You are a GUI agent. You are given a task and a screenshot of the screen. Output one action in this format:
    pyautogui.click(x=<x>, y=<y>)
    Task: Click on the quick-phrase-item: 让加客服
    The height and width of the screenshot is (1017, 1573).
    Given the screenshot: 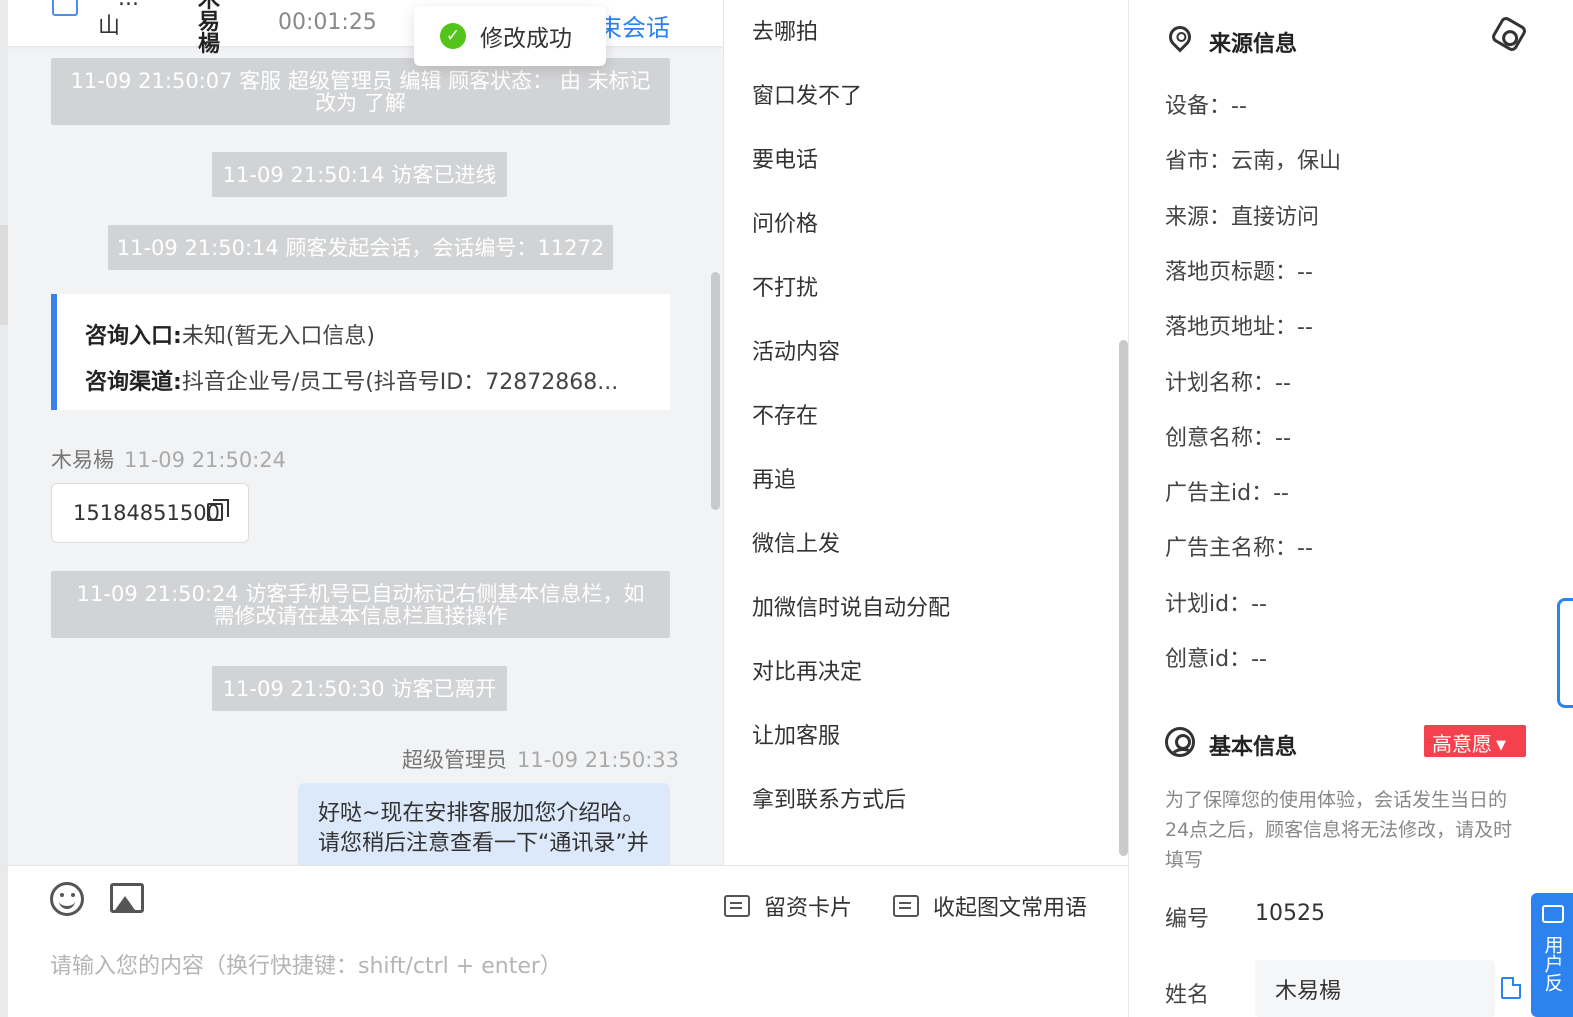 What is the action you would take?
    pyautogui.click(x=796, y=734)
    